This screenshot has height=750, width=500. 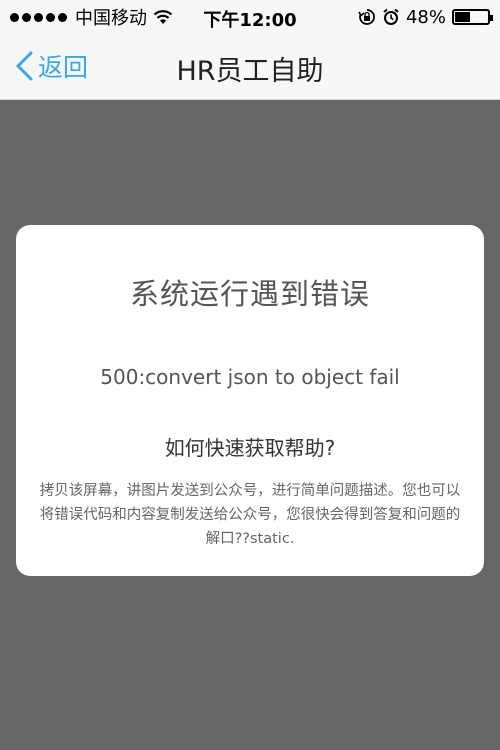 What do you see at coordinates (463, 17) in the screenshot?
I see `battery-fill` at bounding box center [463, 17].